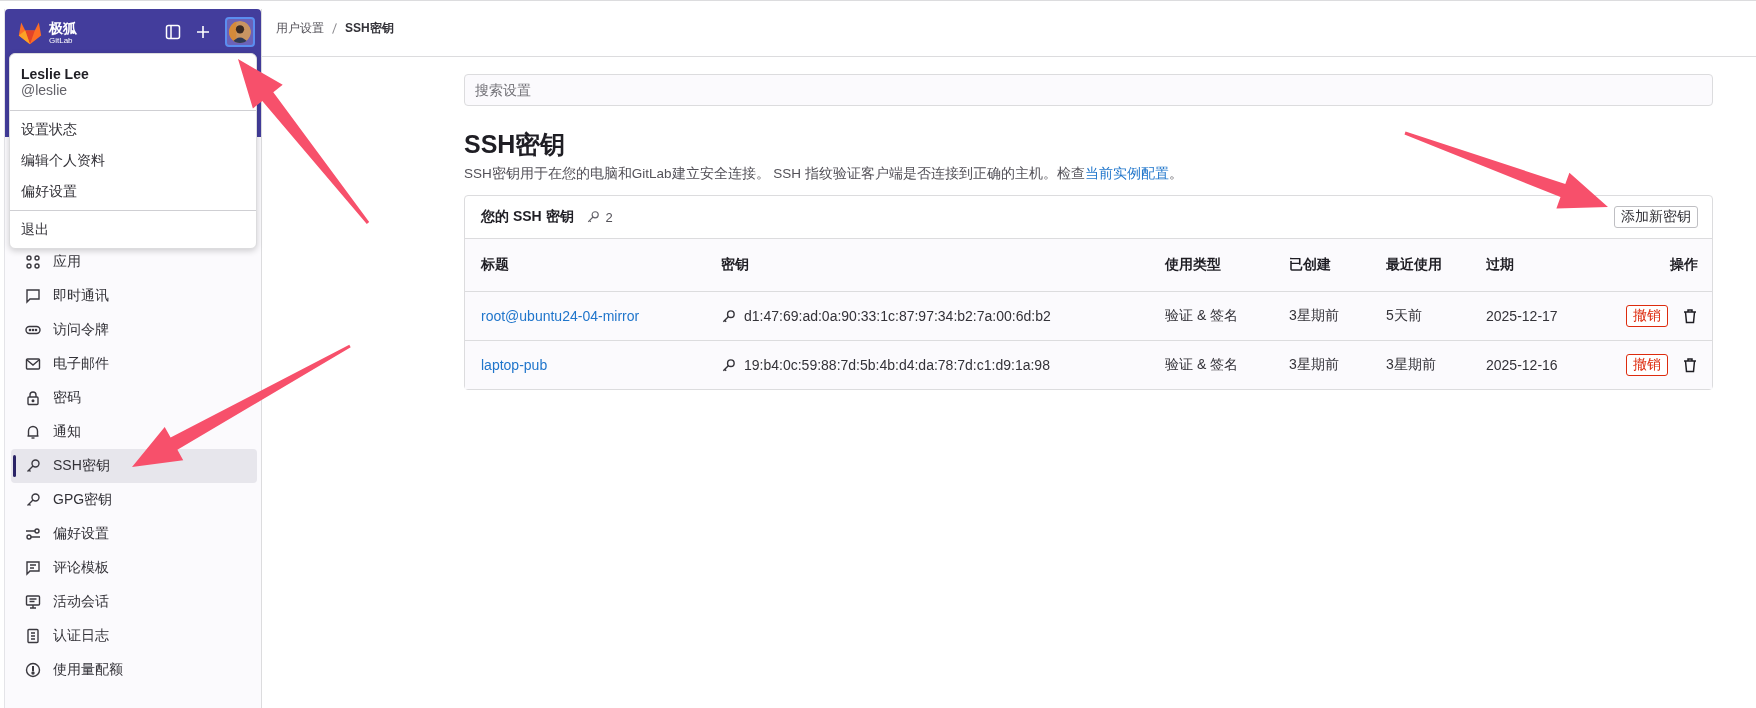 This screenshot has width=1756, height=708. What do you see at coordinates (601, 365) in the screenshot?
I see `key-title-link: laptop-pub` at bounding box center [601, 365].